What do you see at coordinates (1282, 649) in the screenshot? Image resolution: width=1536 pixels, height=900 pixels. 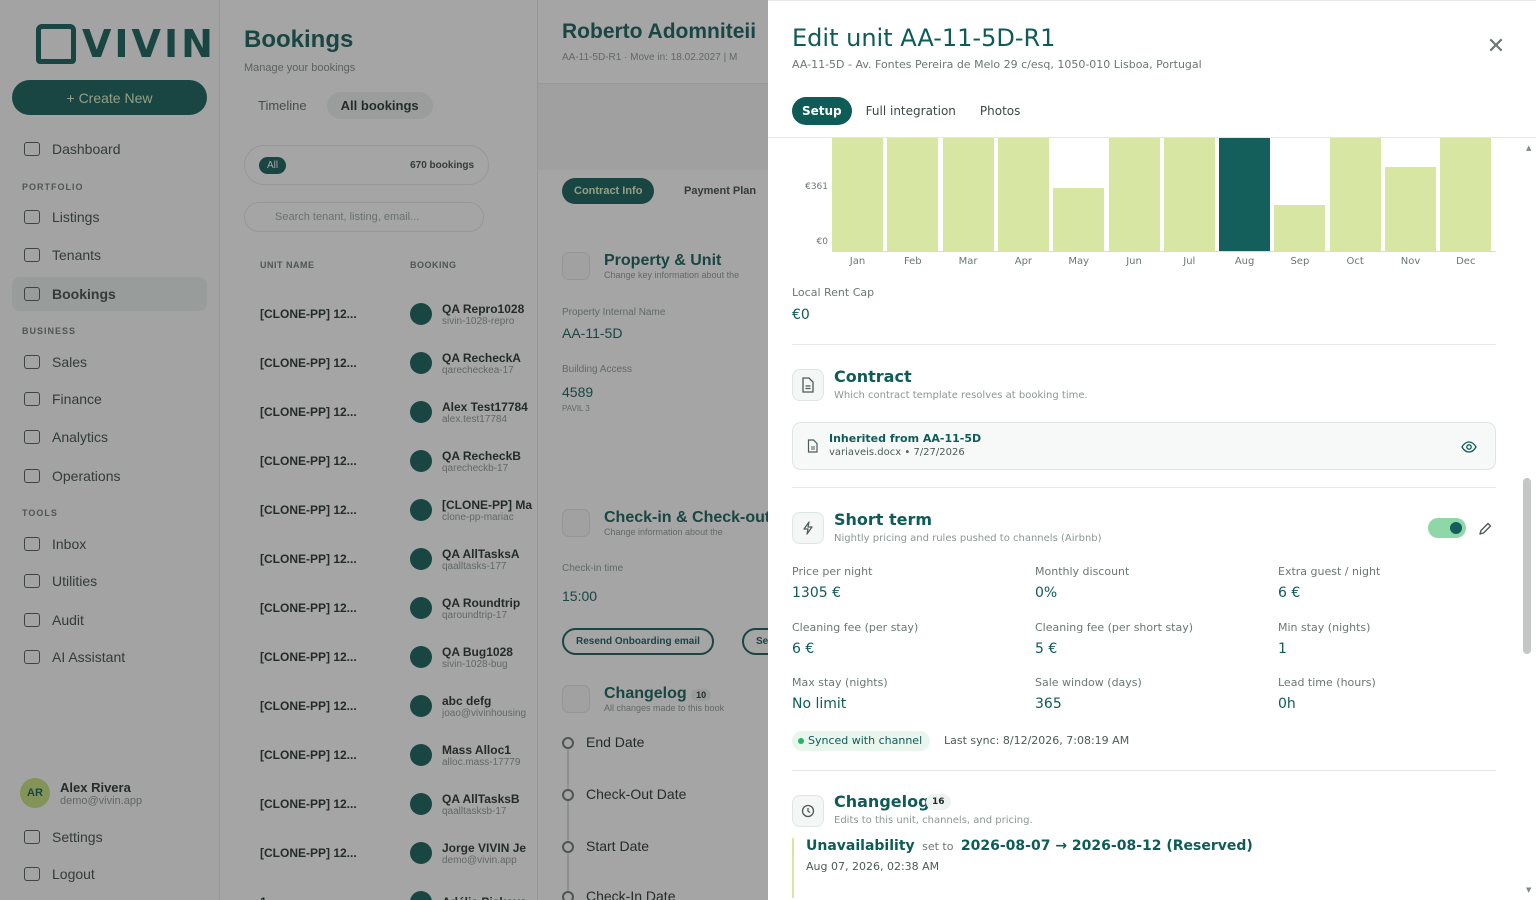 I see `field-value: 1` at bounding box center [1282, 649].